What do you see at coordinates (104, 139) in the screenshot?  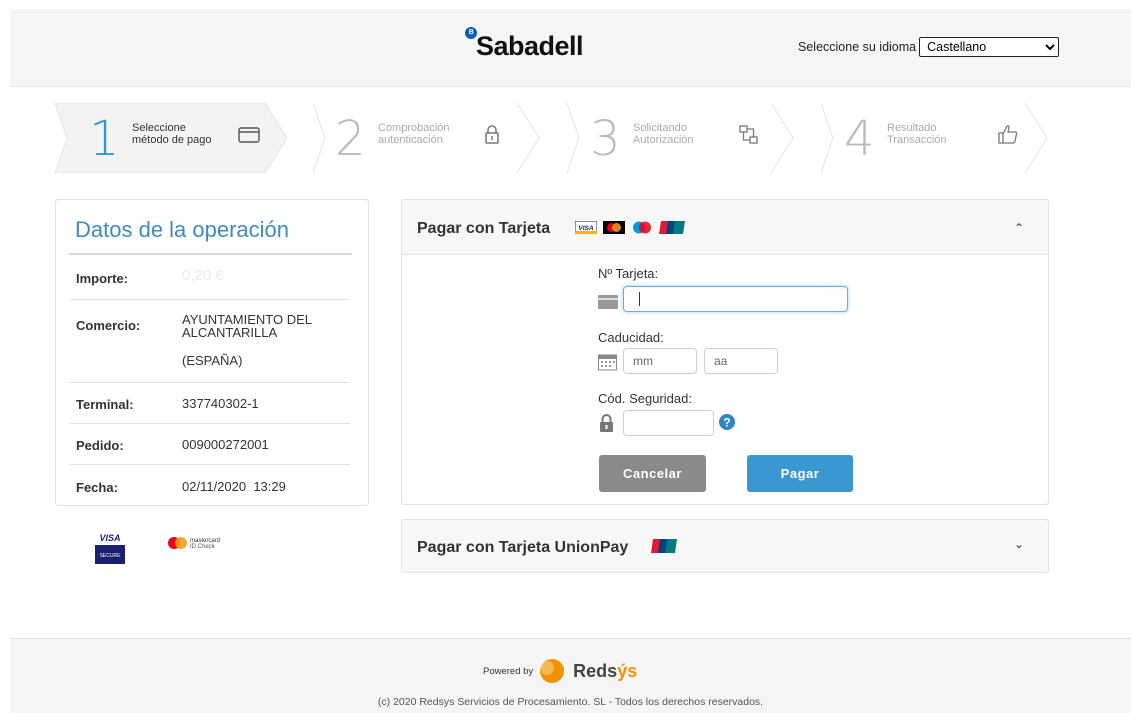 I see `step-1-number: 1` at bounding box center [104, 139].